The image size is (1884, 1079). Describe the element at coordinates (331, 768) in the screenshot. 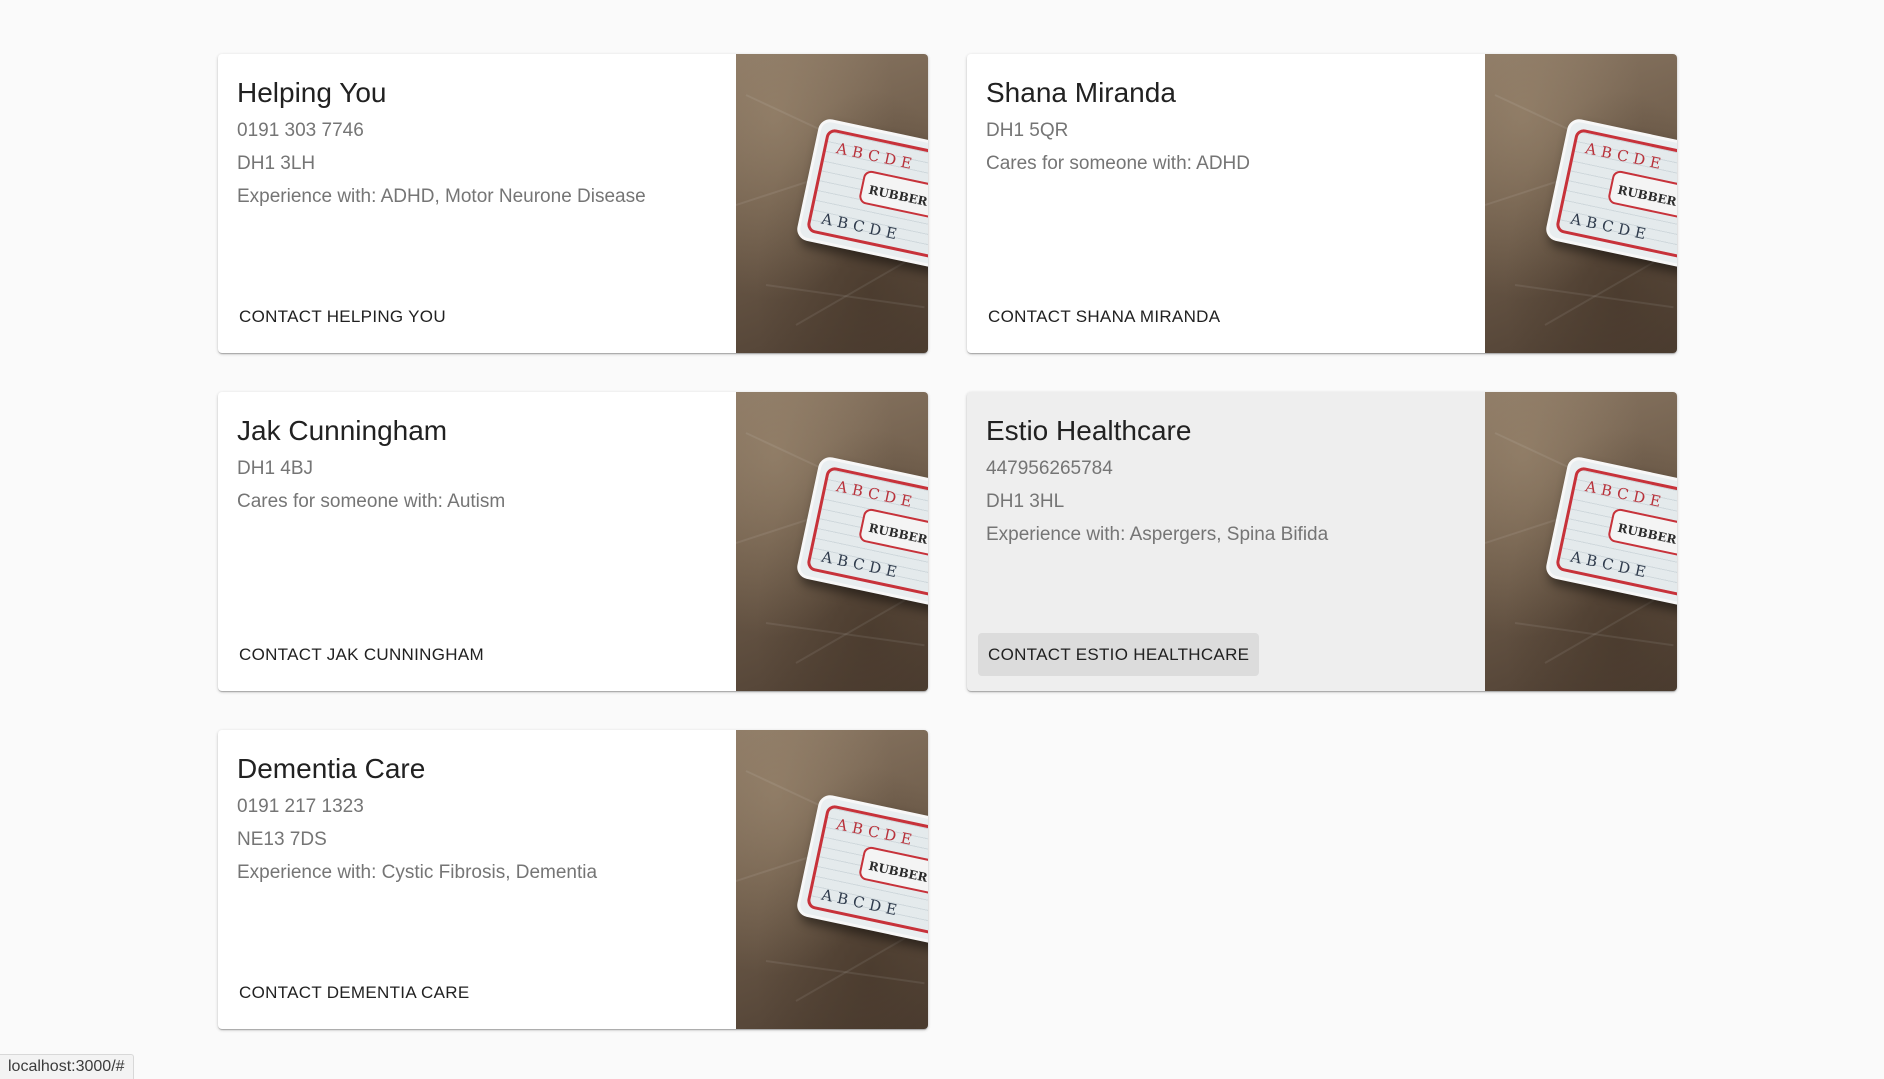

I see `card-title: Dementia Care` at that location.